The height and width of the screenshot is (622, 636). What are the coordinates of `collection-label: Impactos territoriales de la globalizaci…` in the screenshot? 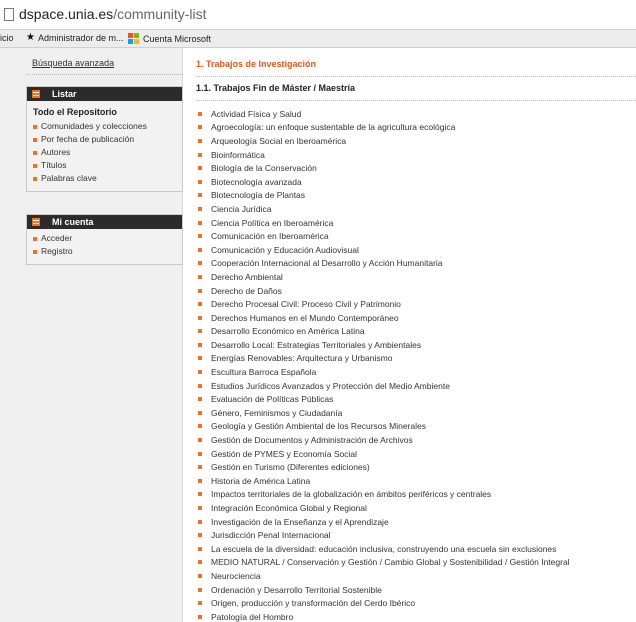 It's located at (351, 494).